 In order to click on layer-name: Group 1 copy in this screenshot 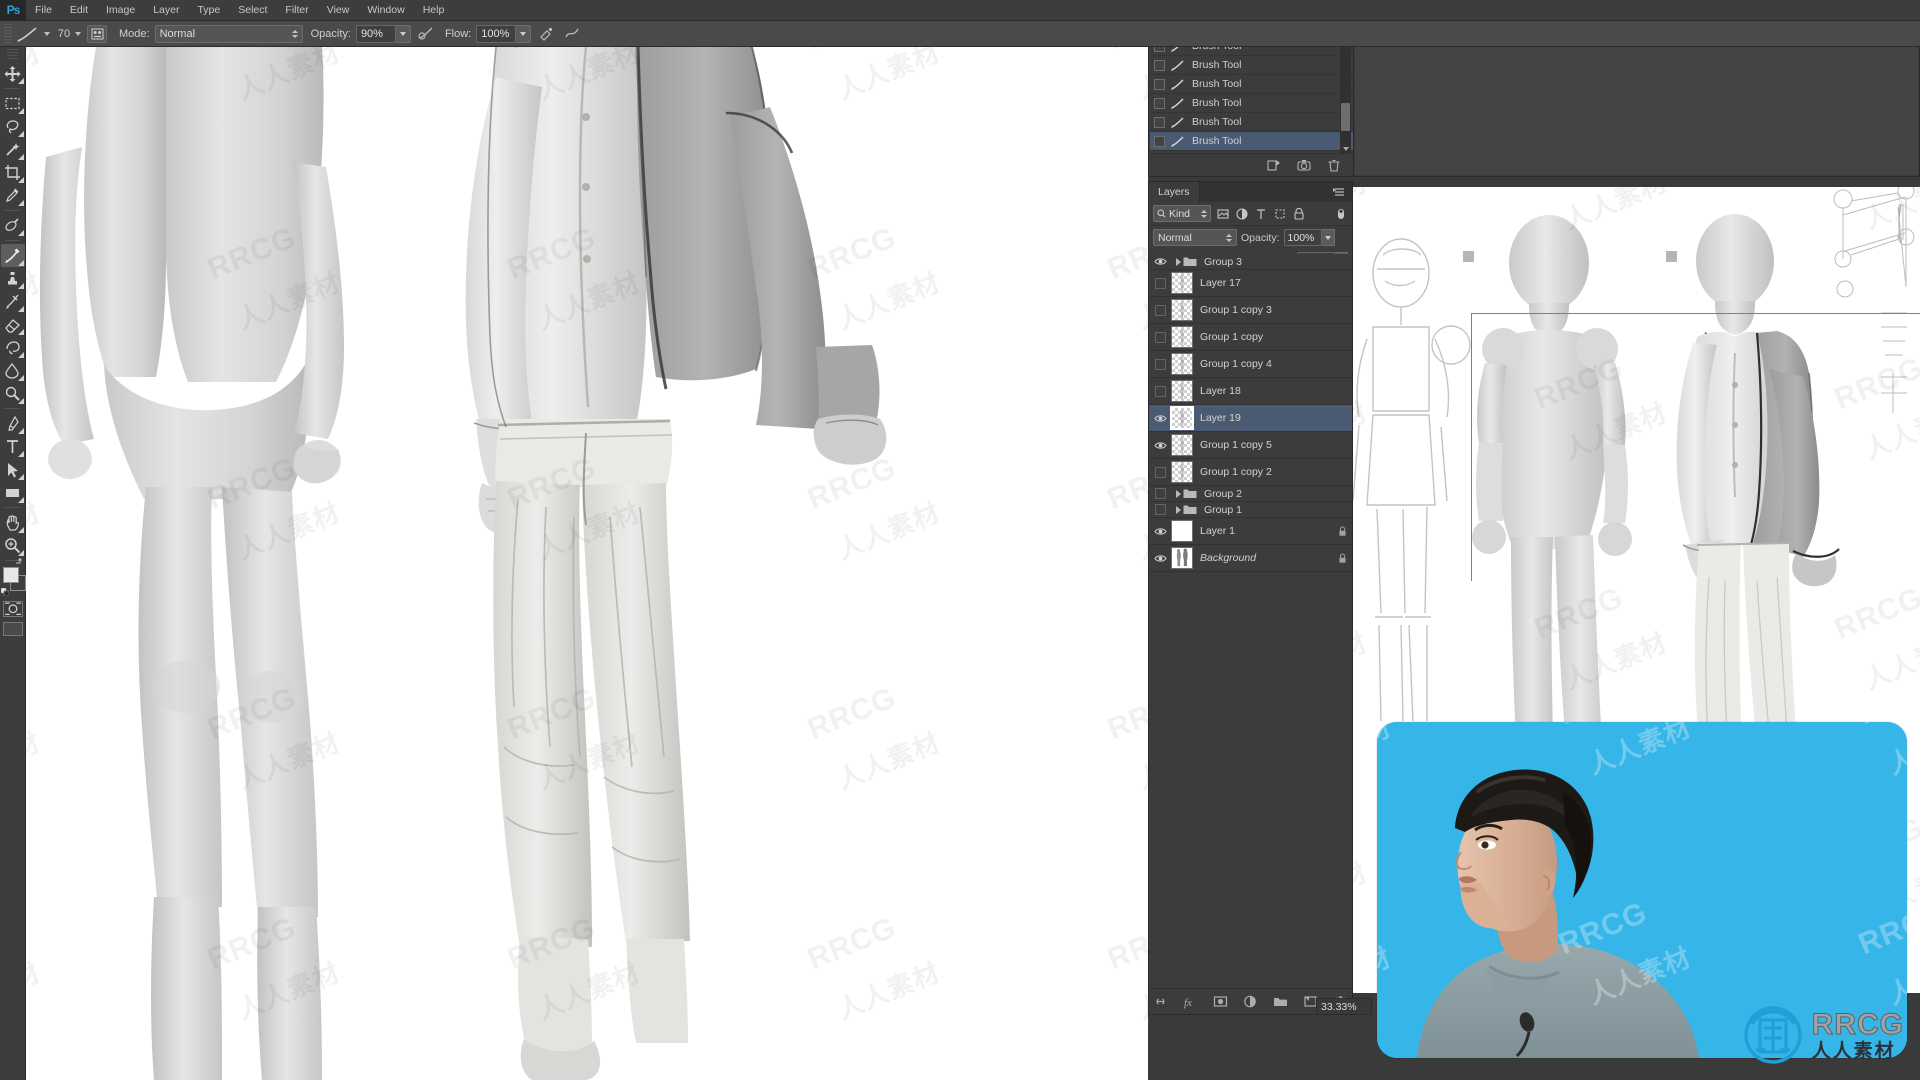, I will do `click(1266, 337)`.